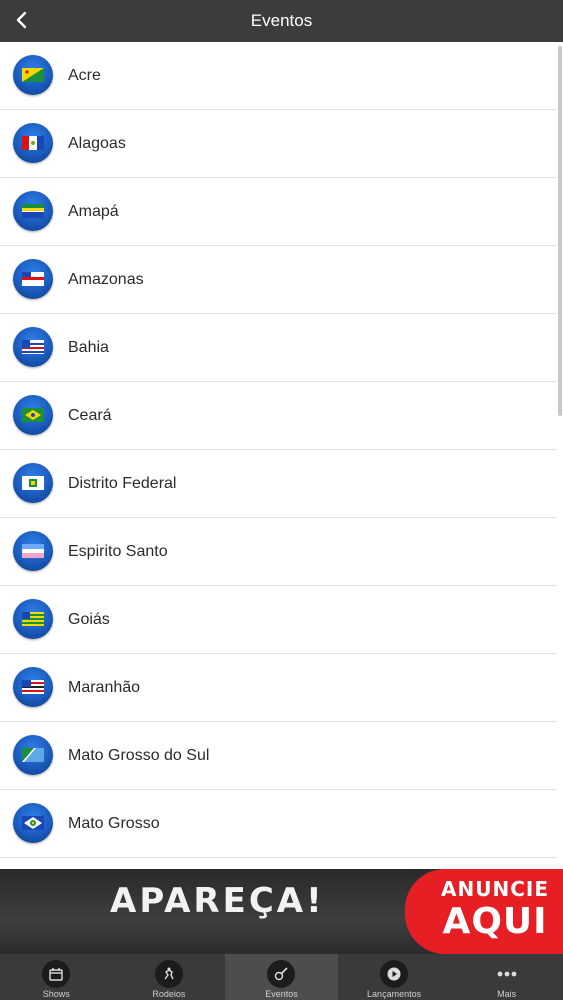  Describe the element at coordinates (278, 552) in the screenshot. I see `list-item-espirito-santo: Espirito Santo` at that location.